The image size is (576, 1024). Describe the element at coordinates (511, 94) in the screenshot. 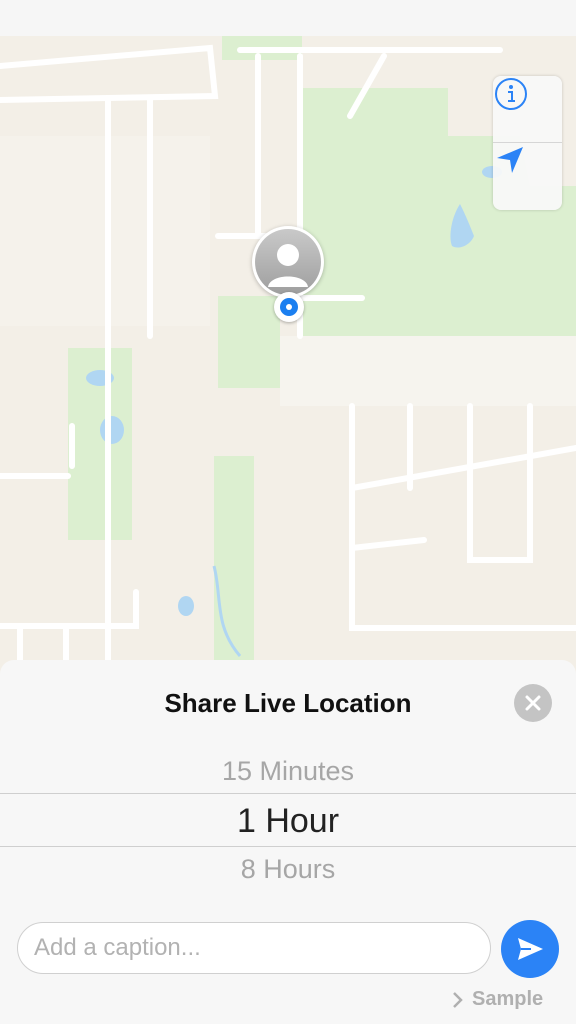

I see `info-circle-icon` at that location.